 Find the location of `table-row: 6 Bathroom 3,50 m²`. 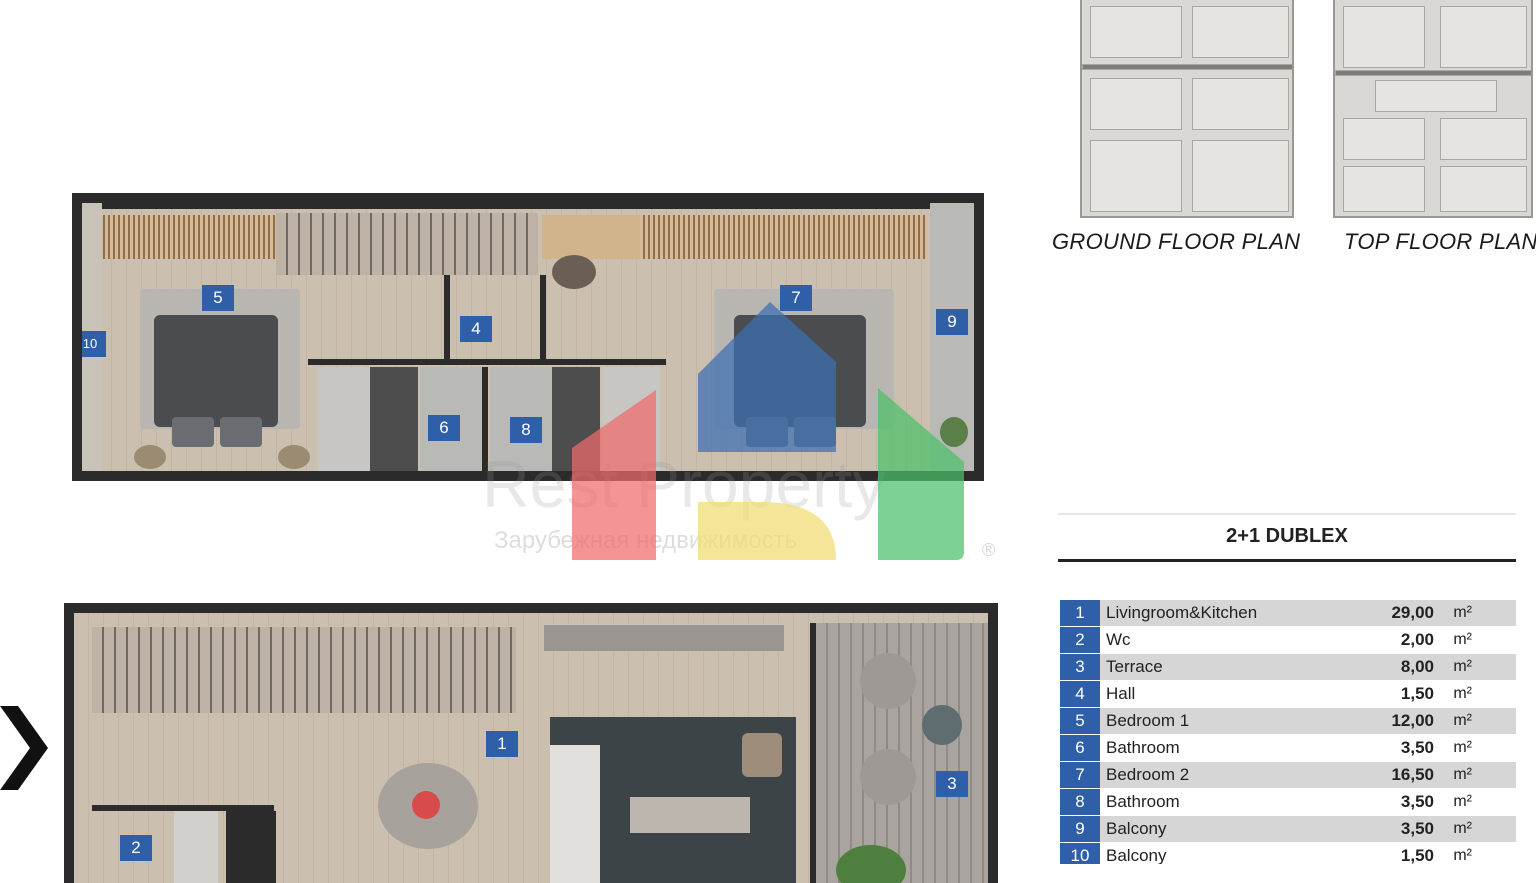

table-row: 6 Bathroom 3,50 m² is located at coordinates (1288, 748).